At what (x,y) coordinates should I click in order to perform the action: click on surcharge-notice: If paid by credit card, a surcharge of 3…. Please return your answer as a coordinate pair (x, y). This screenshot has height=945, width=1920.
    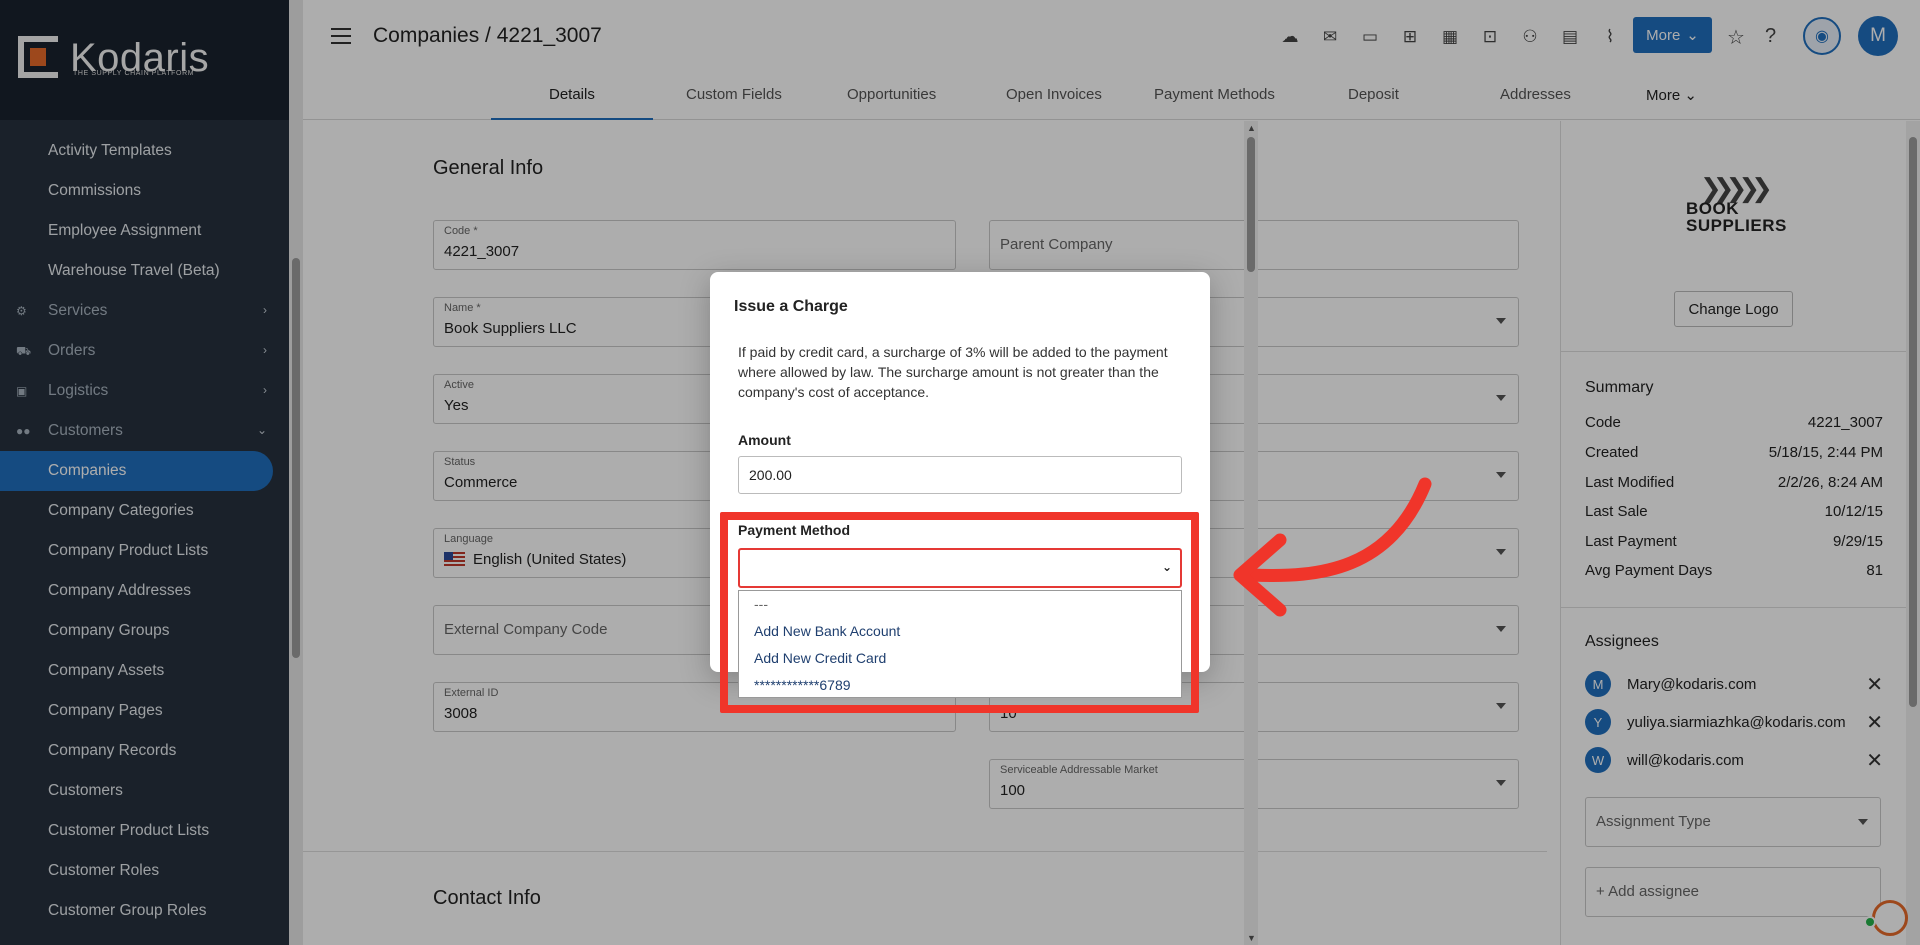
    Looking at the image, I should click on (953, 372).